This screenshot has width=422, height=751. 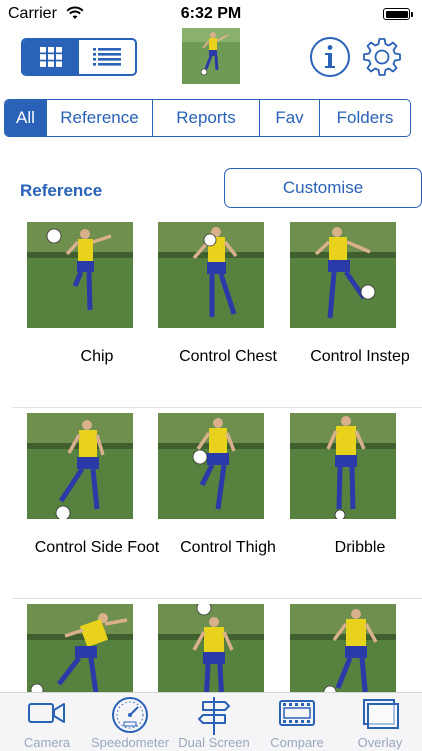 I want to click on tab-camera: Camera, so click(x=47, y=722).